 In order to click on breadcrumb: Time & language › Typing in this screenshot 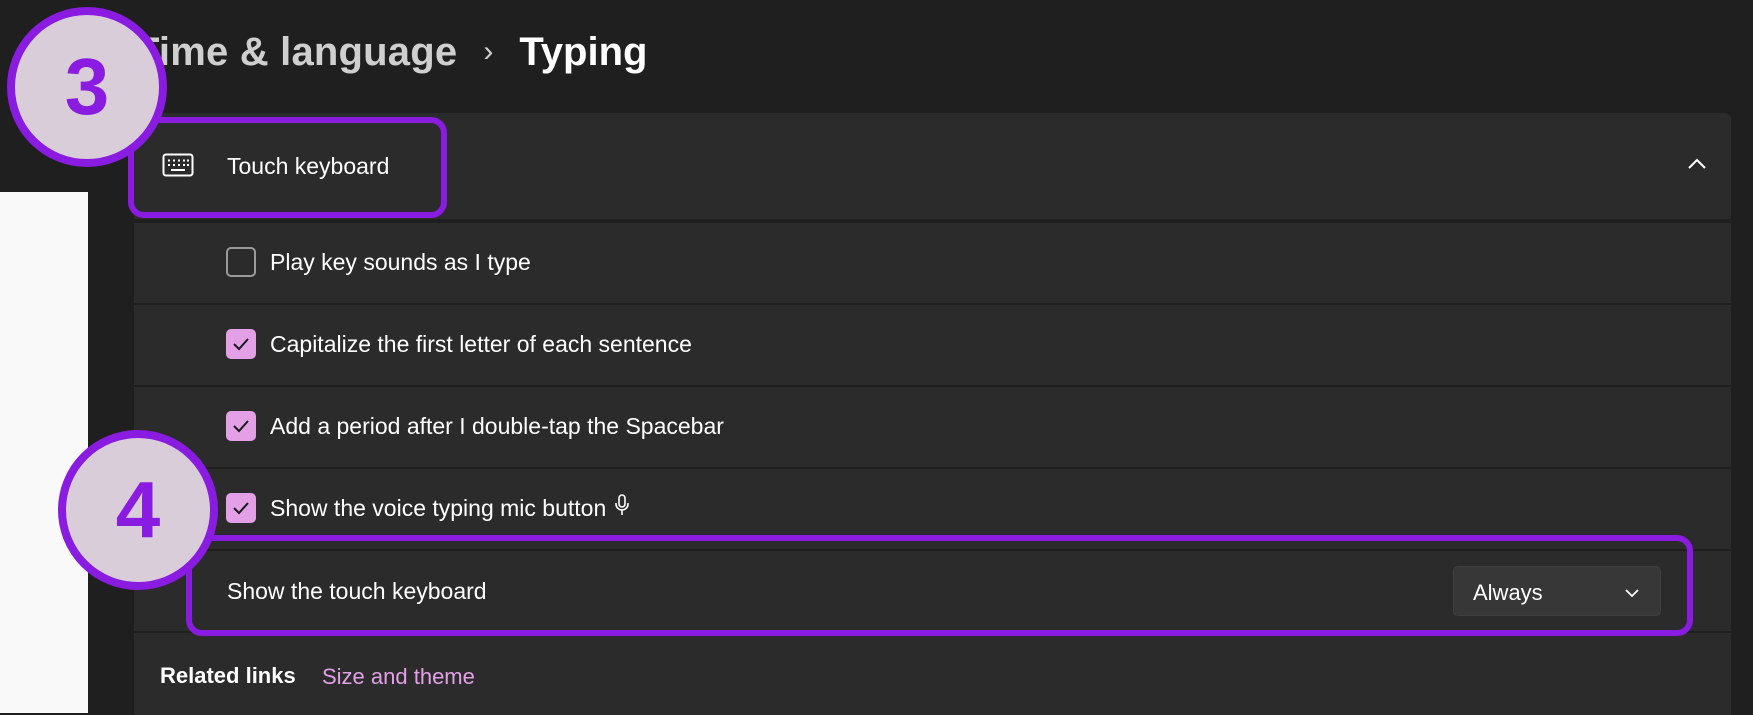, I will do `click(391, 52)`.